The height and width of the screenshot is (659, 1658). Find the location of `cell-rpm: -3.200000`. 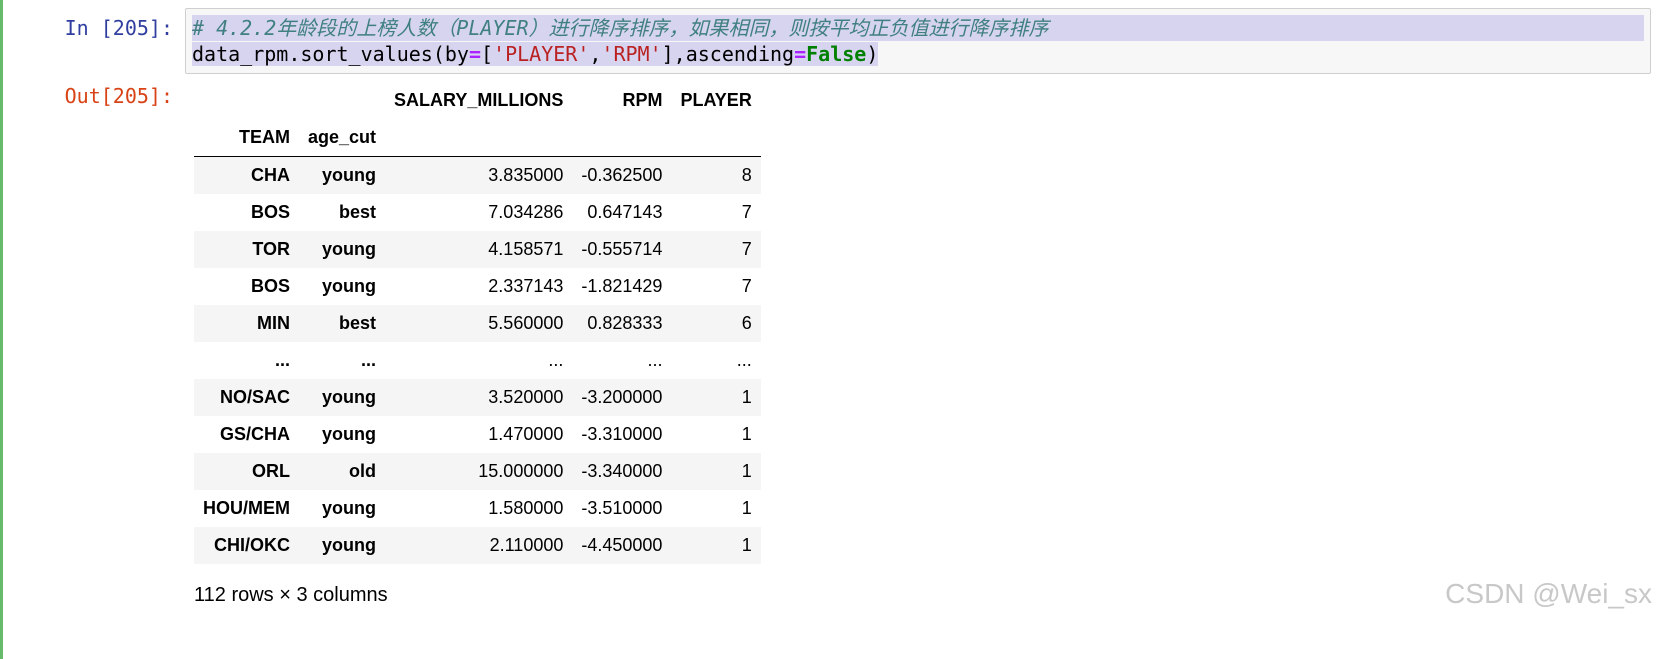

cell-rpm: -3.200000 is located at coordinates (622, 397).